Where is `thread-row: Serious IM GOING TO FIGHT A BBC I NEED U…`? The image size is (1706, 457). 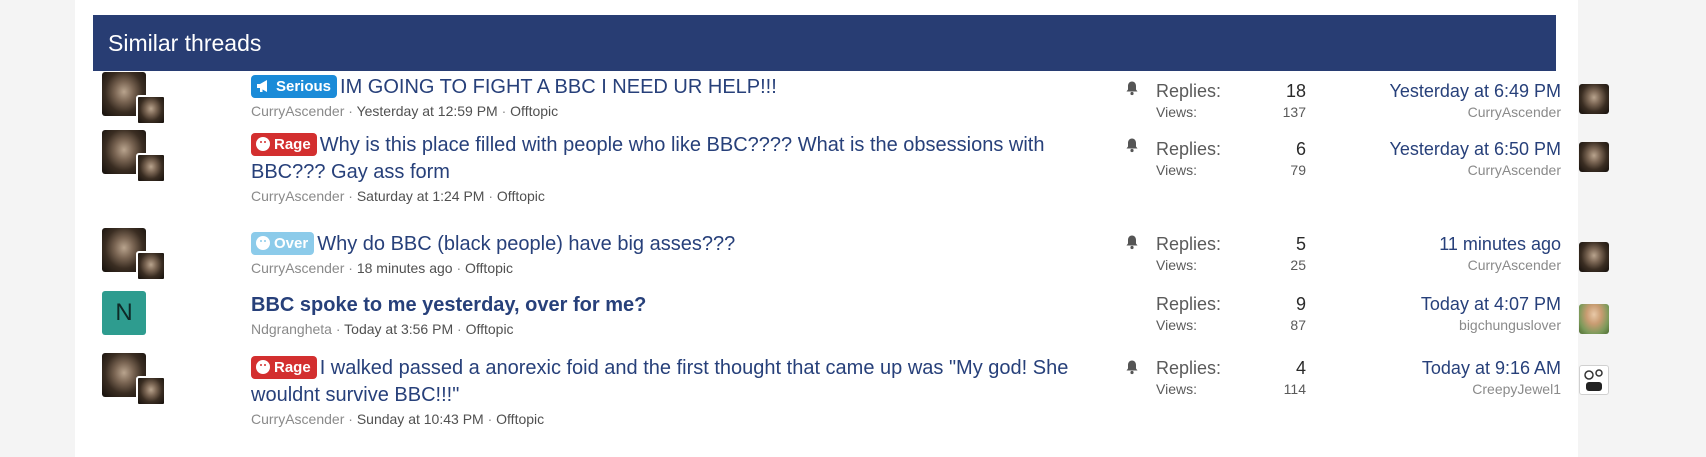 thread-row: Serious IM GOING TO FIGHT A BBC I NEED U… is located at coordinates (851, 100).